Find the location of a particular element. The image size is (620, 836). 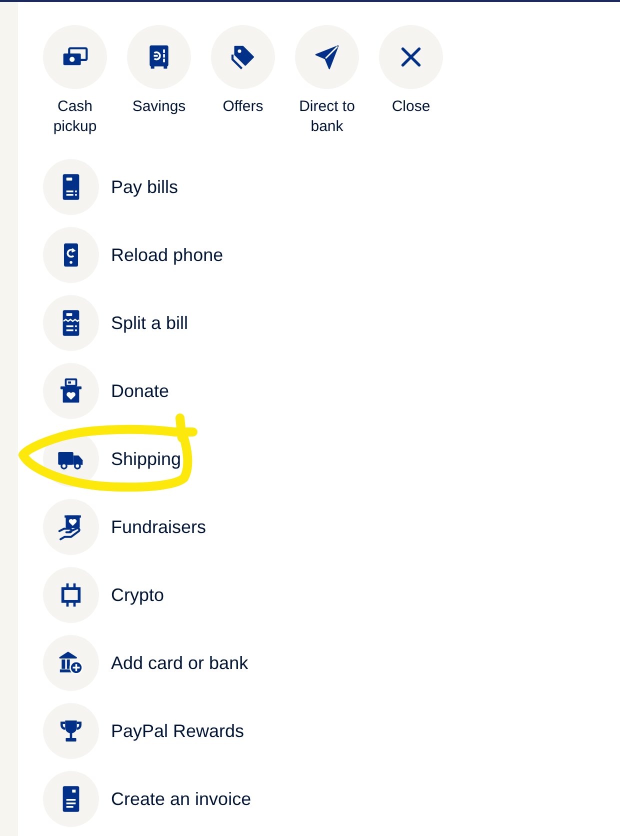

bank-plus-icon is located at coordinates (71, 663).